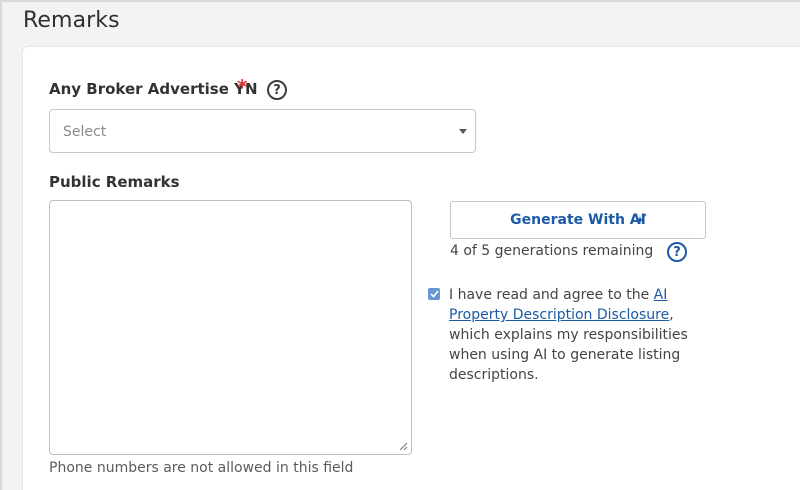 The width and height of the screenshot is (800, 490). What do you see at coordinates (153, 89) in the screenshot?
I see `broker-advertise-label: Any Broker Advertise YN` at bounding box center [153, 89].